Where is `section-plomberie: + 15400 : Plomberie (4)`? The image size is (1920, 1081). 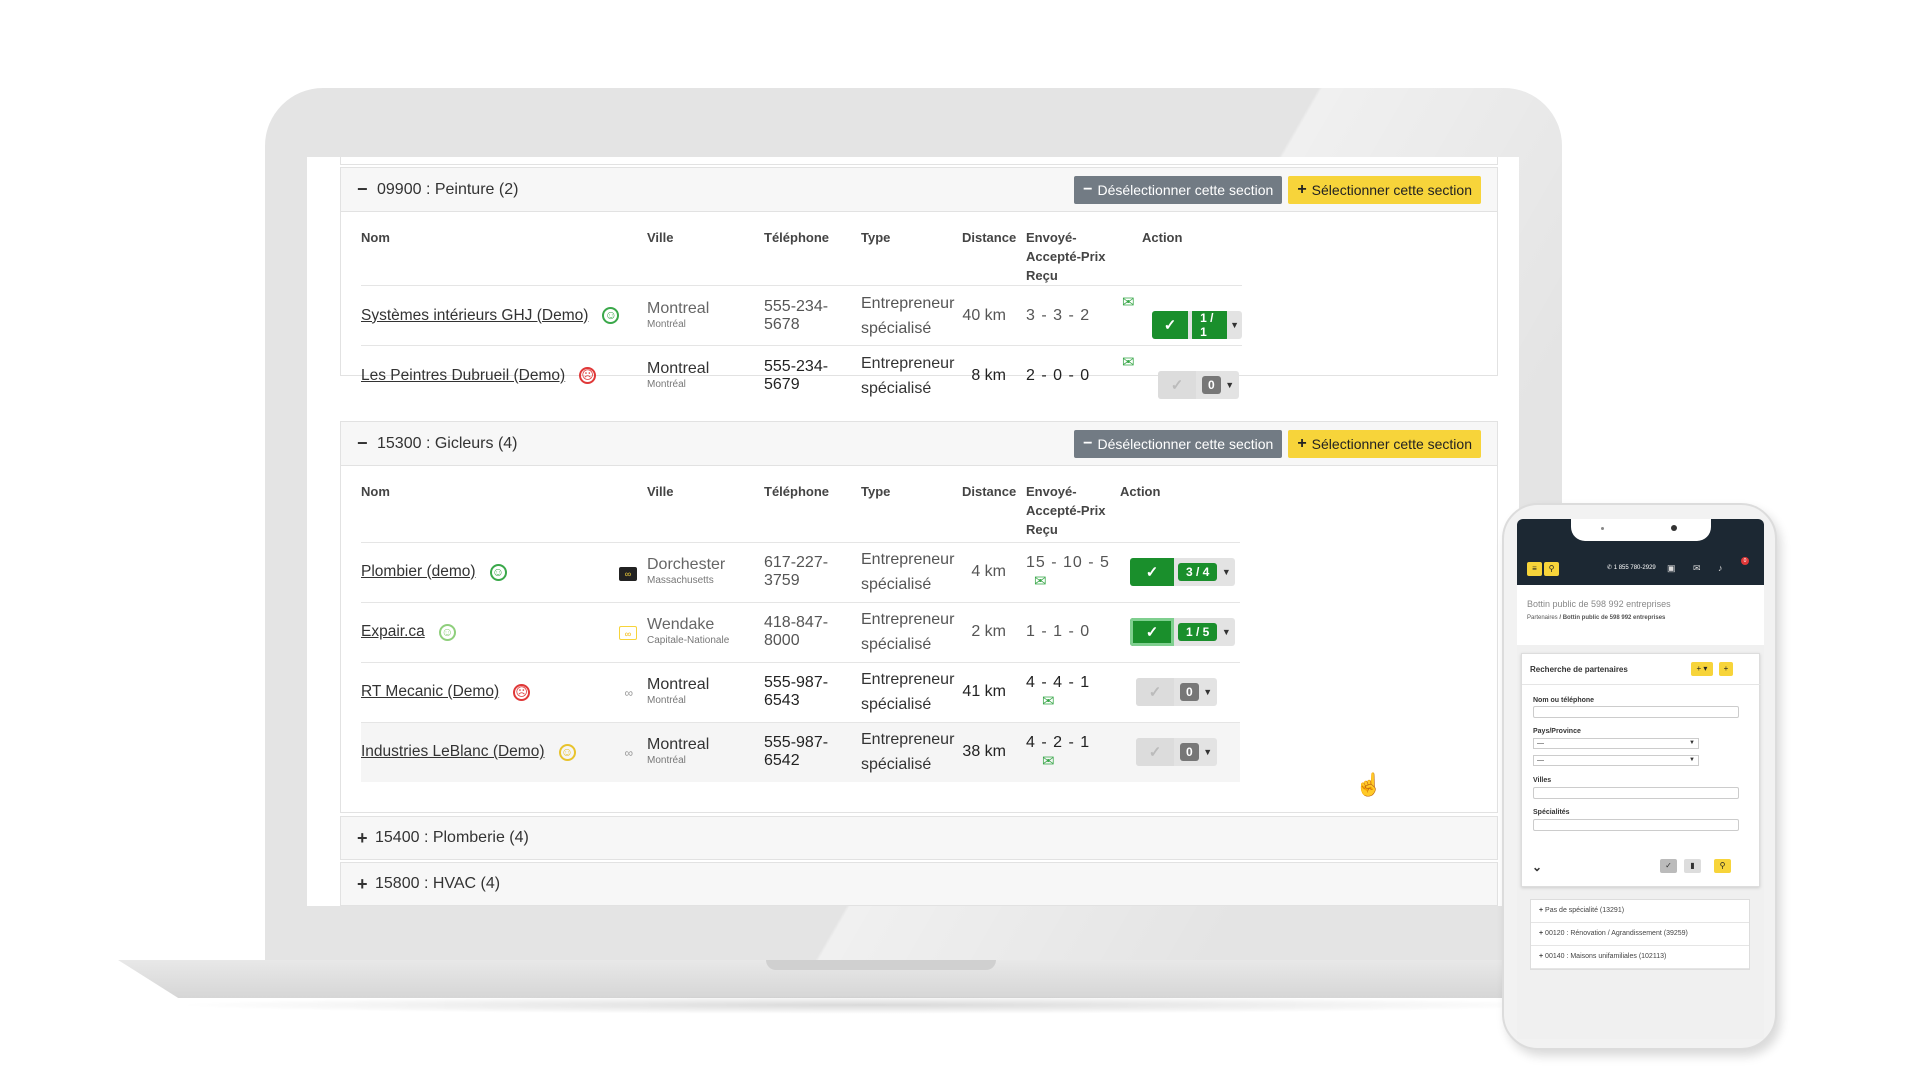 section-plomberie: + 15400 : Plomberie (4) is located at coordinates (919, 838).